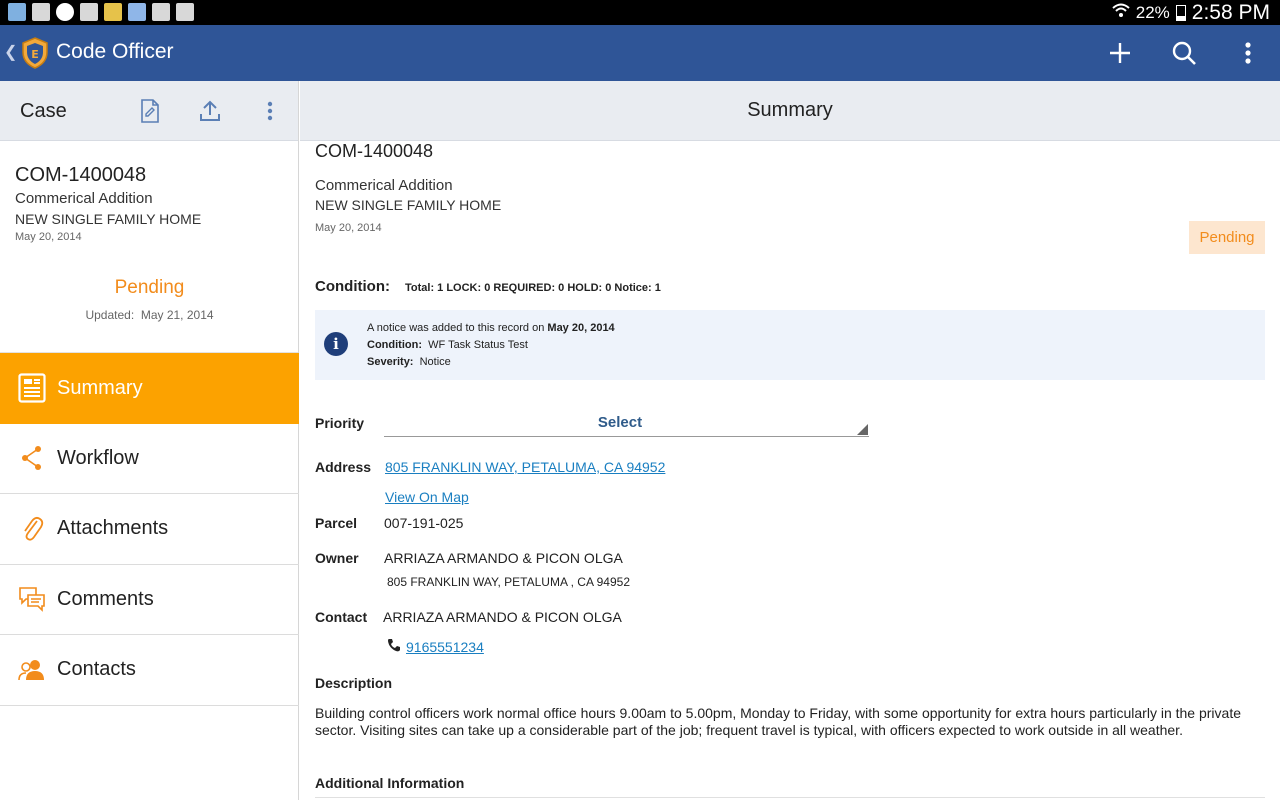  I want to click on plus-icon, so click(1120, 53).